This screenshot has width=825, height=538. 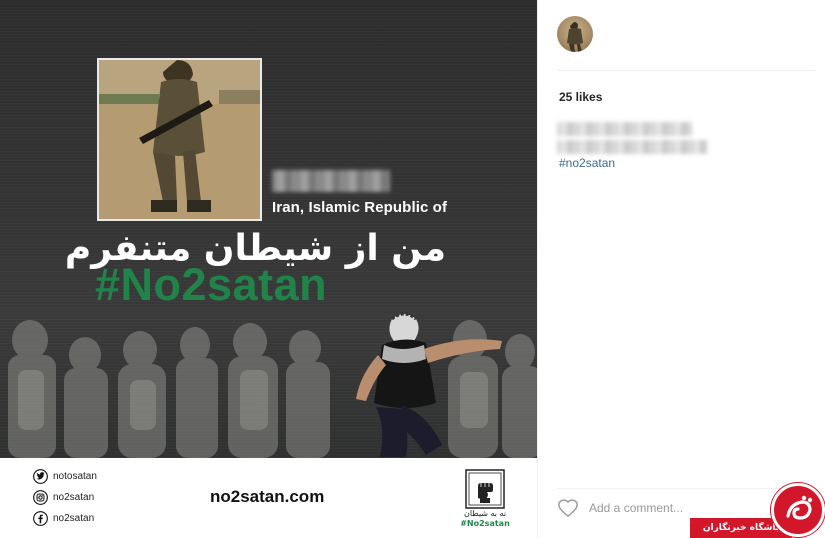 I want to click on watermark-emblem-icon, so click(x=799, y=507).